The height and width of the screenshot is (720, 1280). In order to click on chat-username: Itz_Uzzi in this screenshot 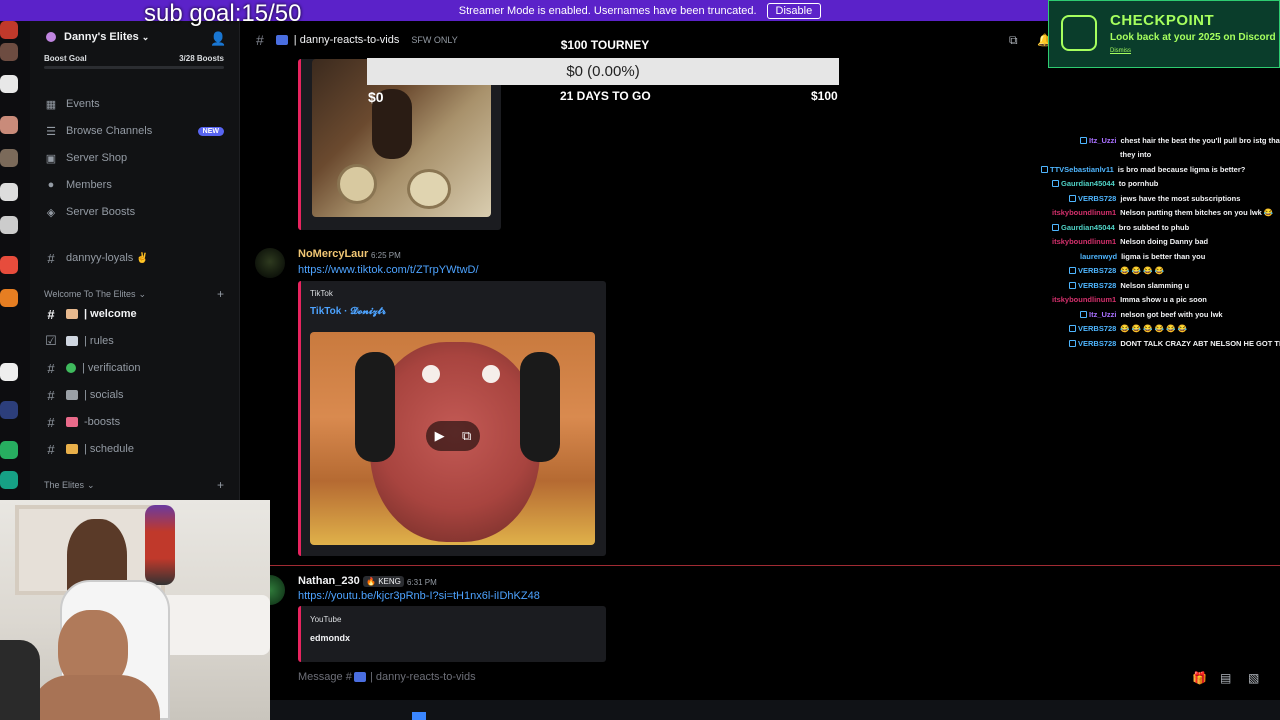, I will do `click(1103, 314)`.